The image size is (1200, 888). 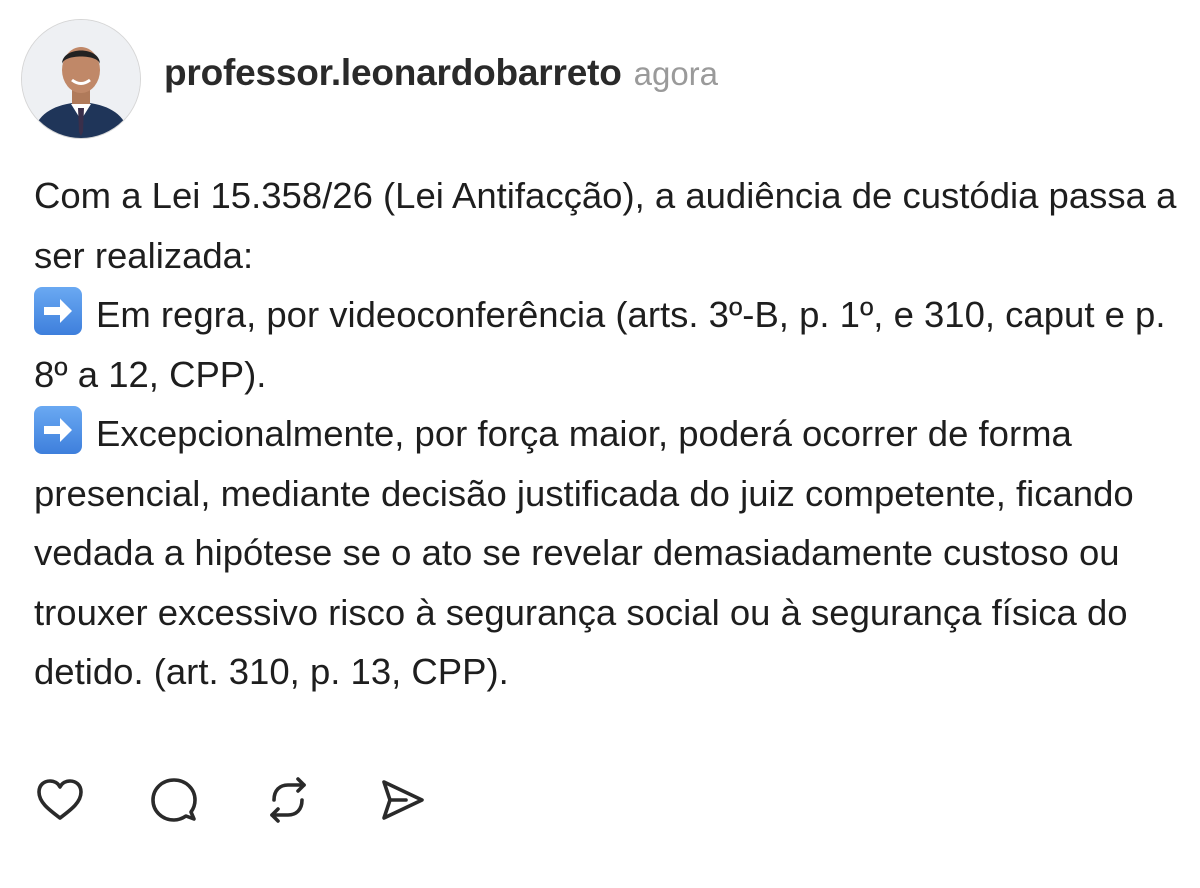 I want to click on share-icon, so click(x=403, y=800).